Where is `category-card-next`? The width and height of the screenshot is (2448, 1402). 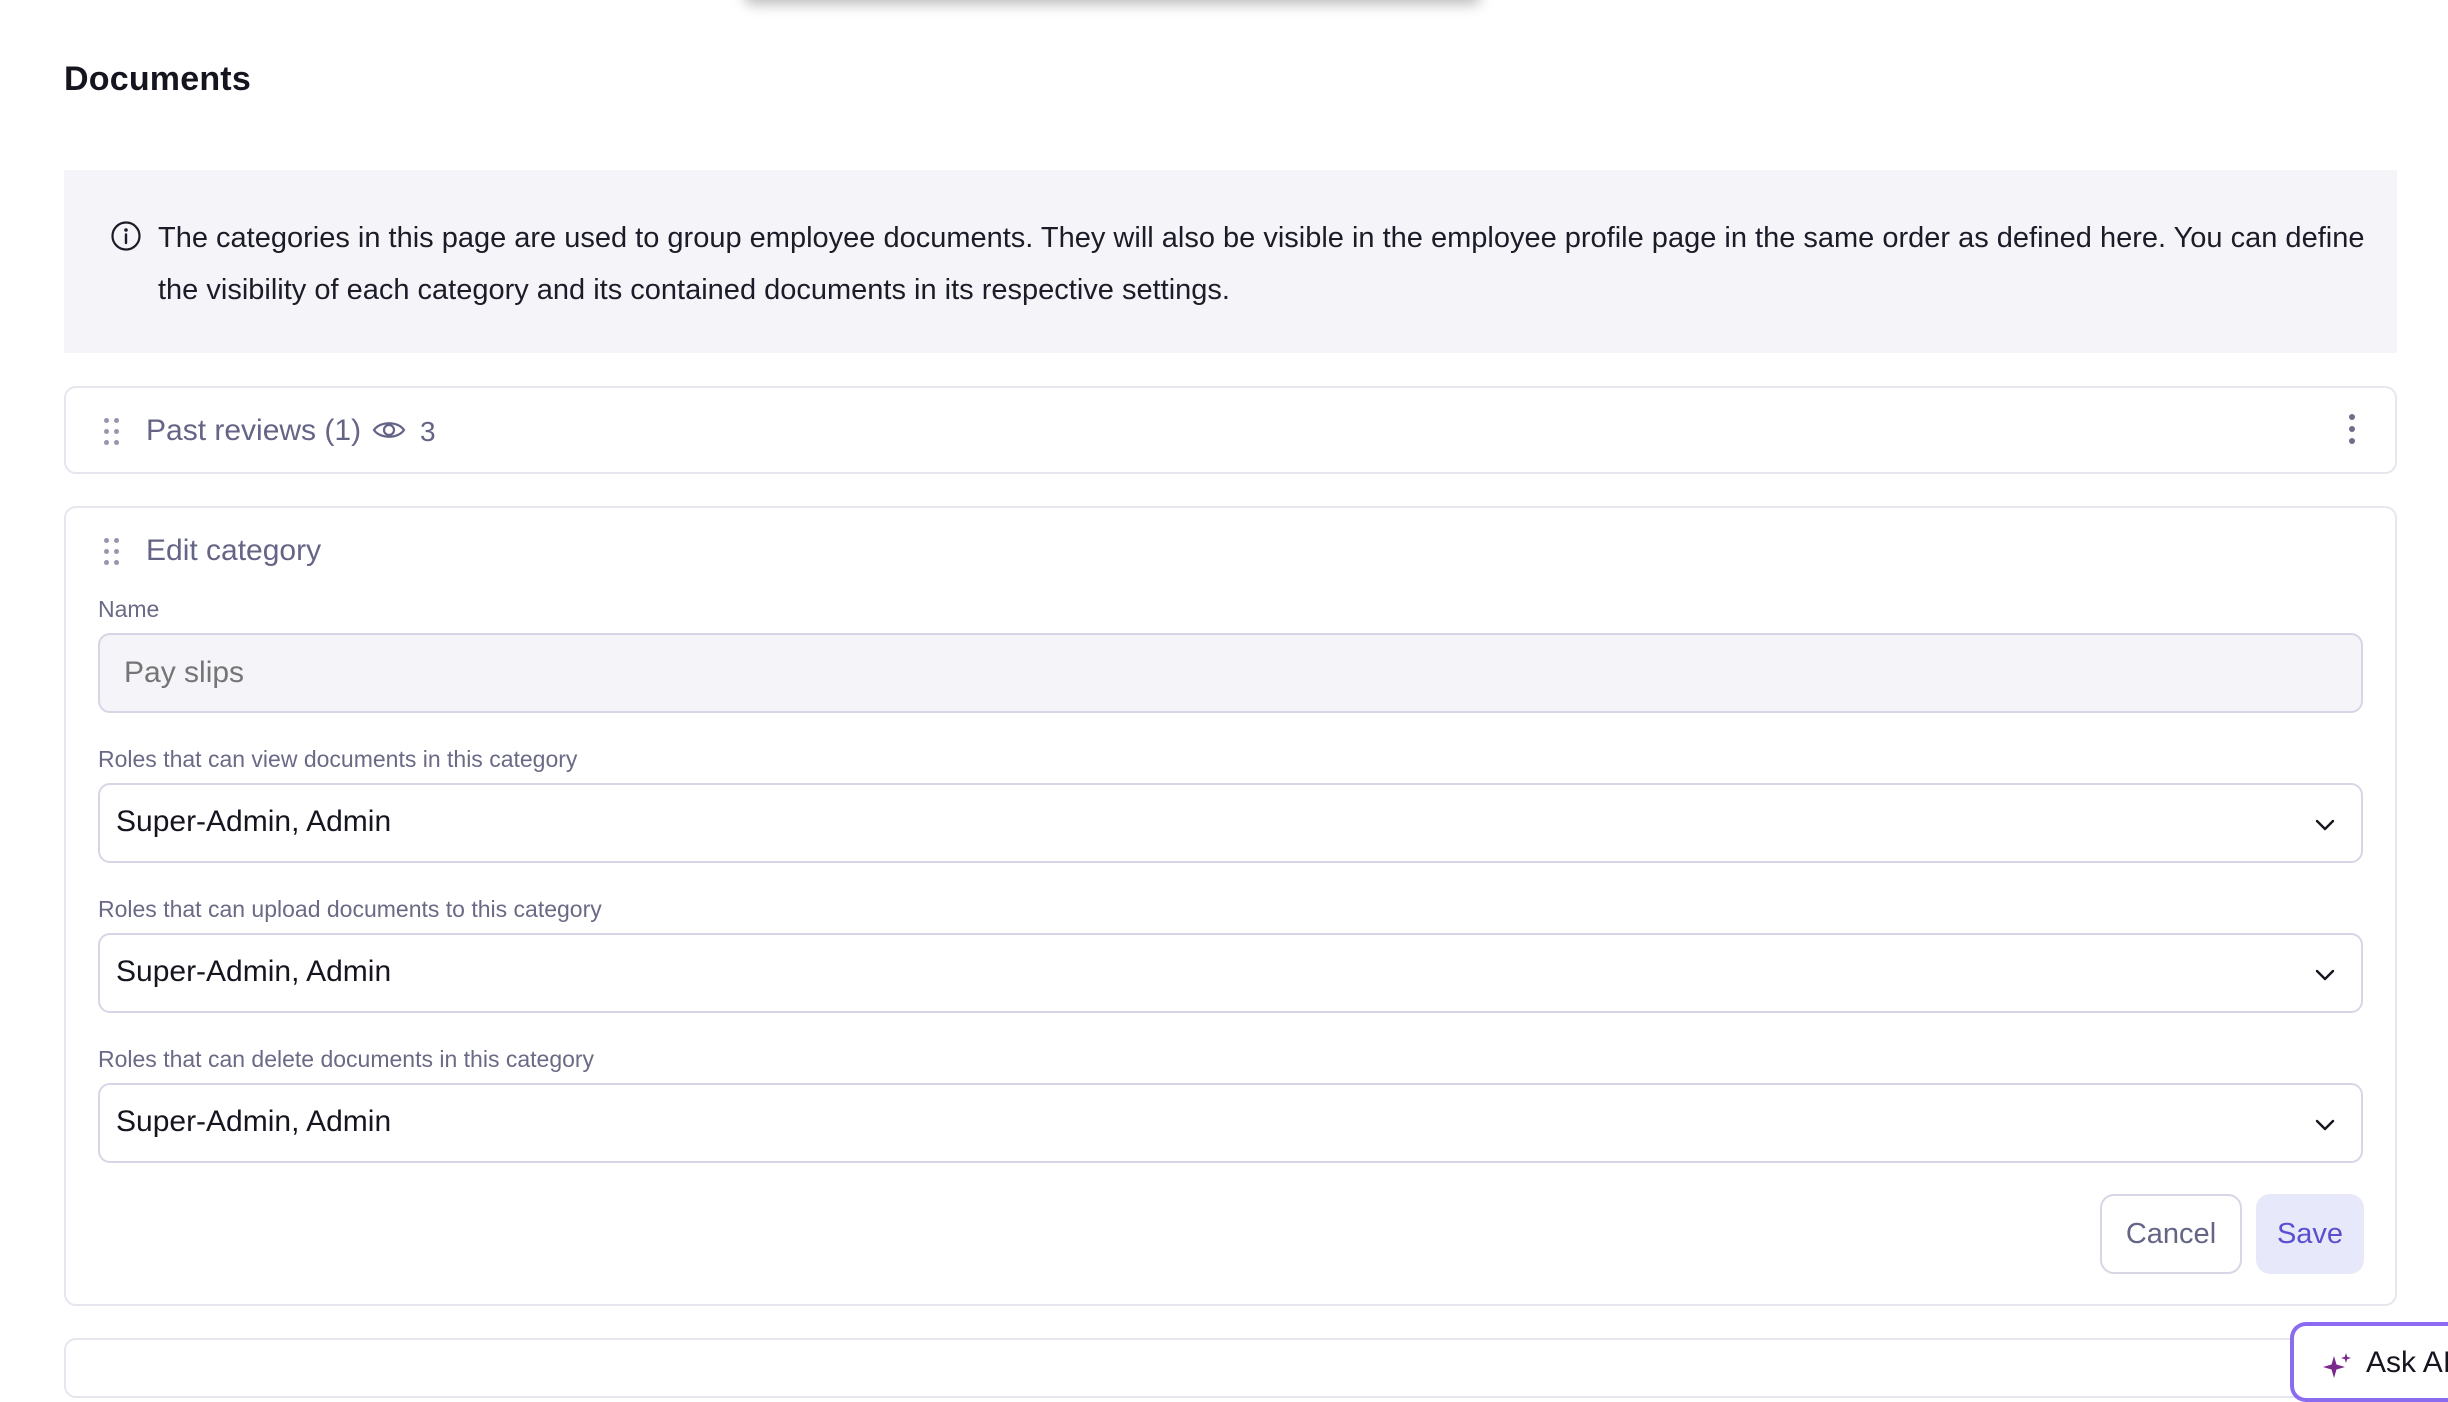 category-card-next is located at coordinates (1230, 1368).